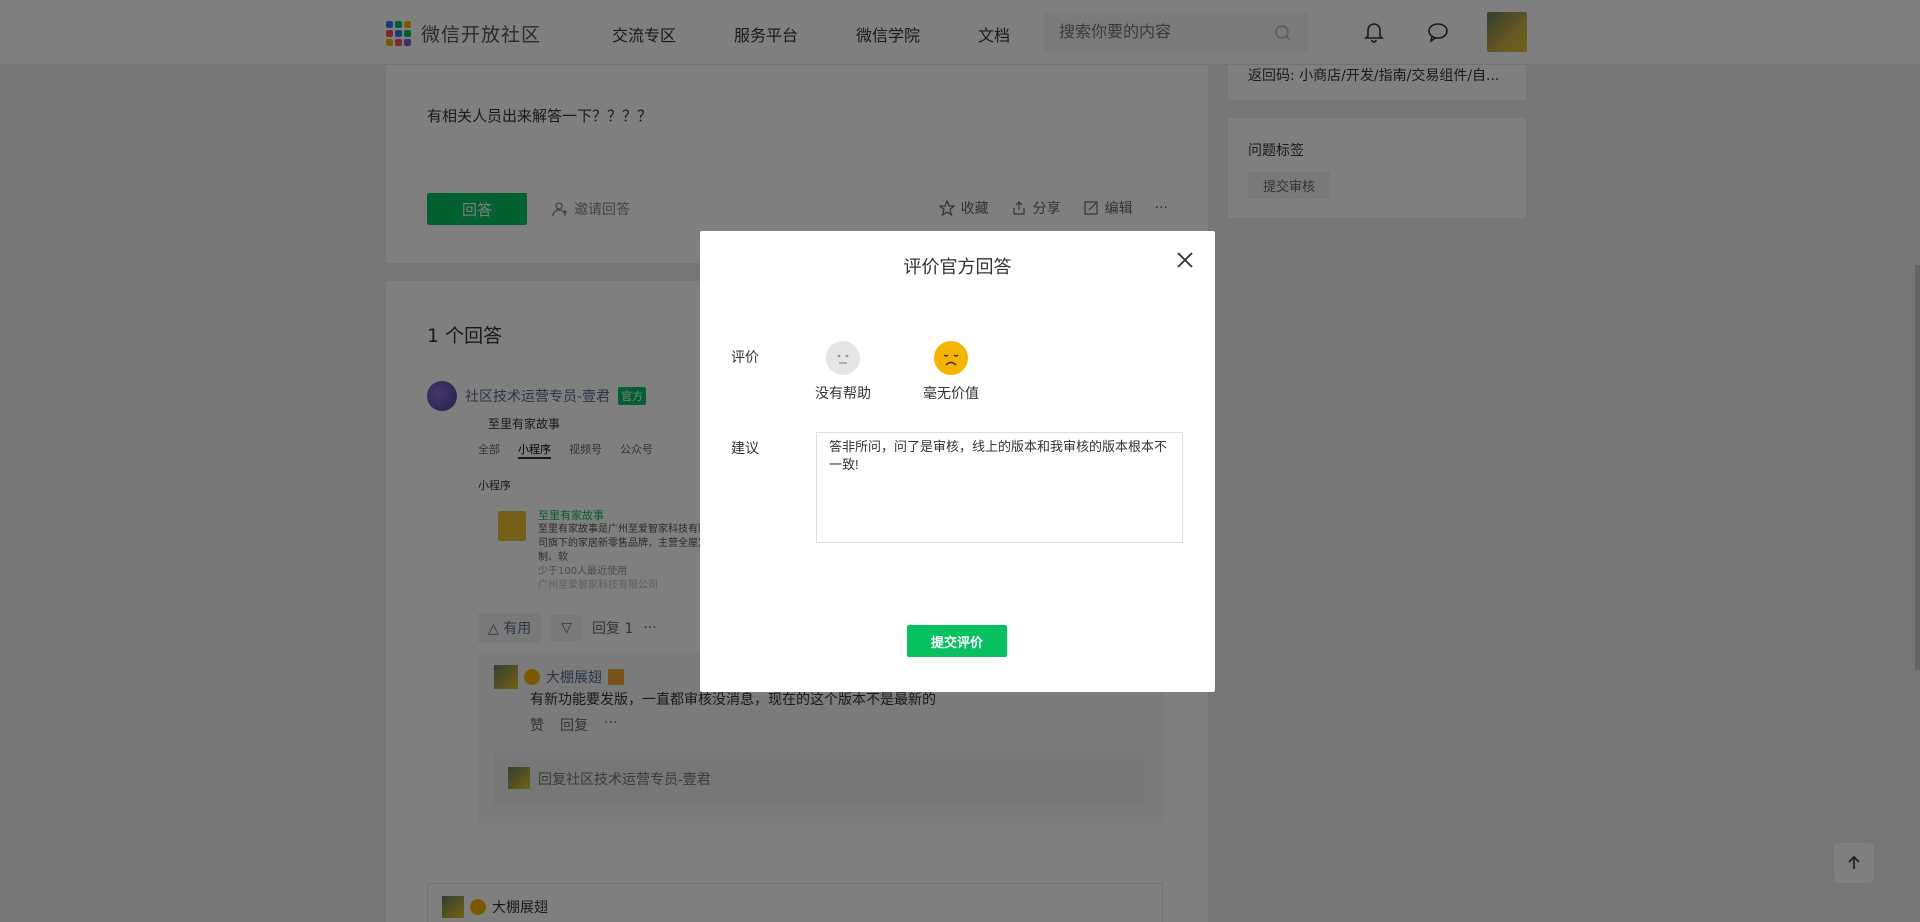  I want to click on rating-option-not-helpful: 没有帮助, so click(843, 372).